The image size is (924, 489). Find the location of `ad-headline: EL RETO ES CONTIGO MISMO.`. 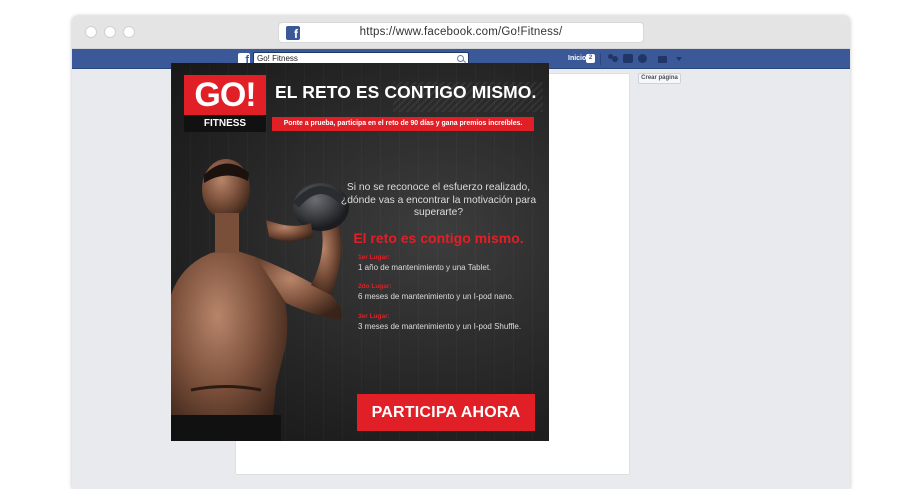

ad-headline: EL RETO ES CONTIGO MISMO. is located at coordinates (406, 92).